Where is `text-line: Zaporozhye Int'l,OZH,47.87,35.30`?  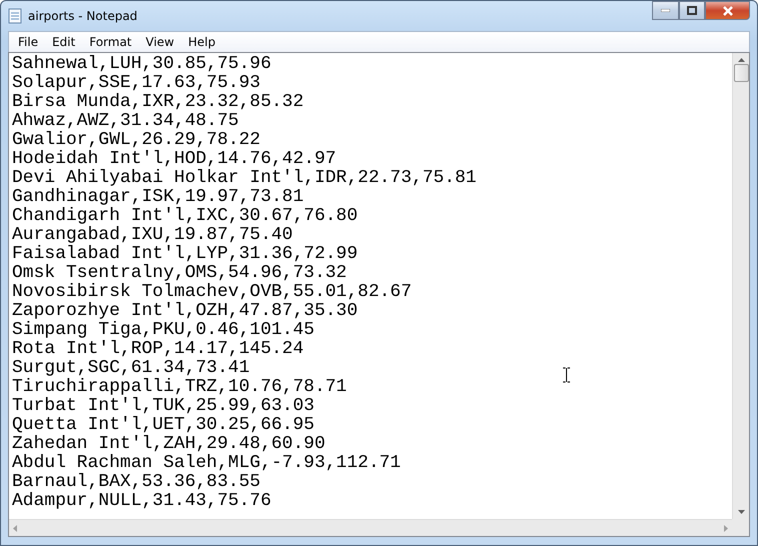 text-line: Zaporozhye Int'l,OZH,47.87,35.30 is located at coordinates (185, 311).